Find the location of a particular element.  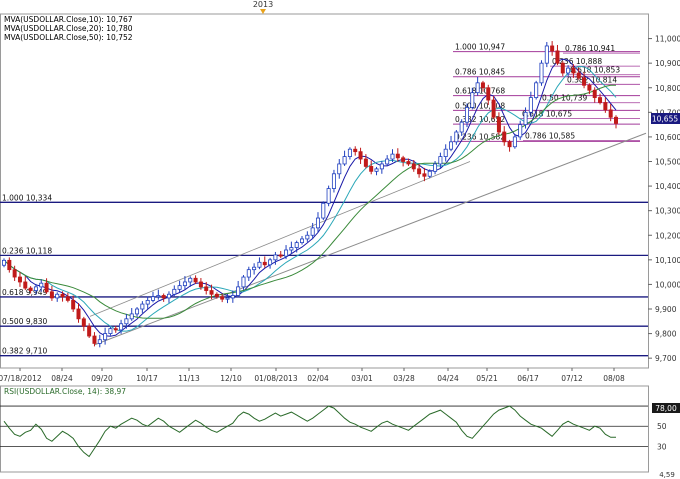

year-marker: 2013 is located at coordinates (263, 4).